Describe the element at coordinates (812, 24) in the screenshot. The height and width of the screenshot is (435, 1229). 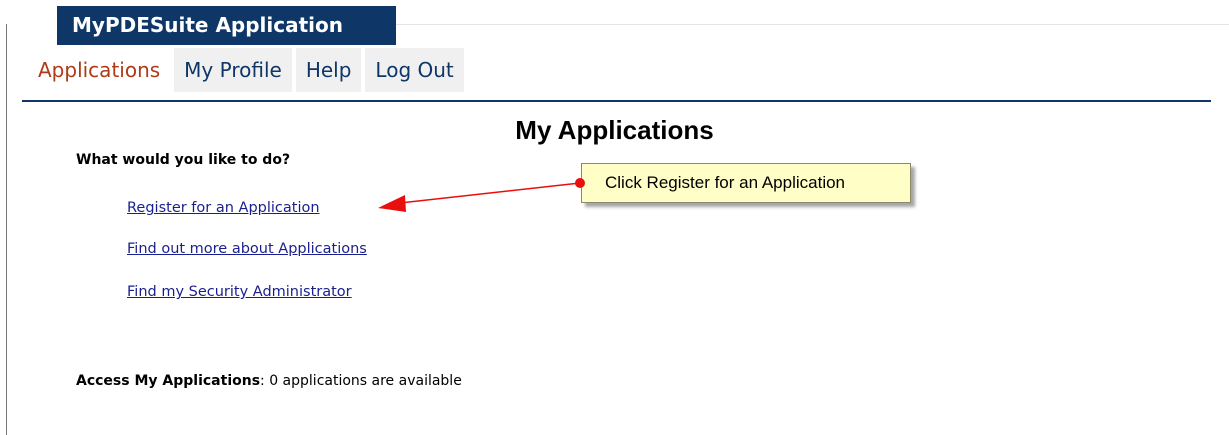
I see `top-border` at that location.